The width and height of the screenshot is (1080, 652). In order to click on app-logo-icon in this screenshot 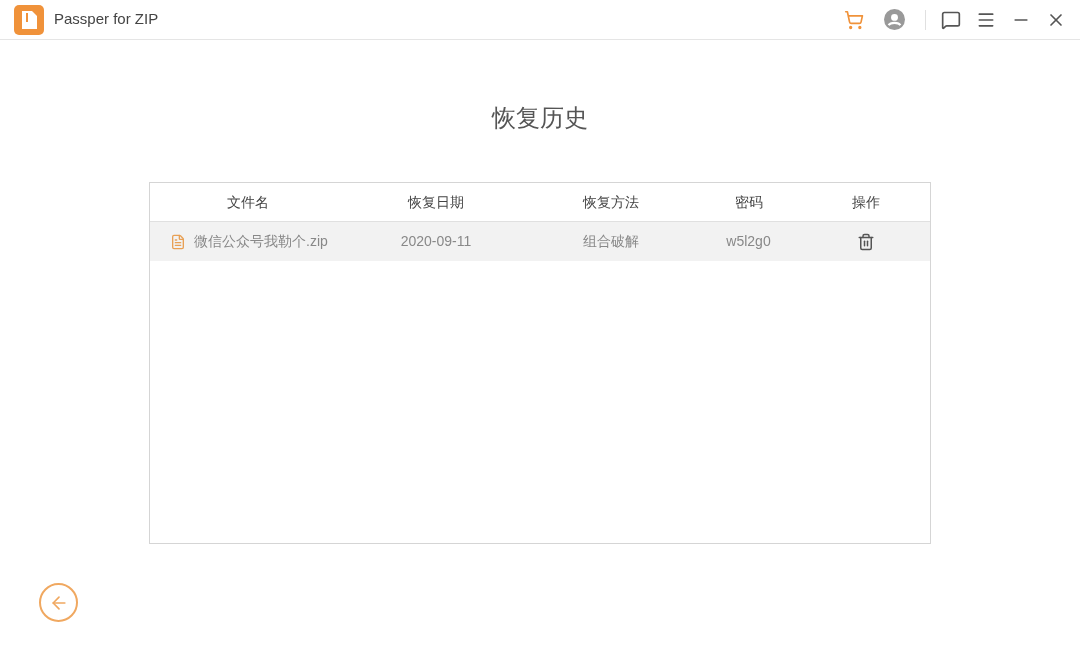, I will do `click(29, 19)`.